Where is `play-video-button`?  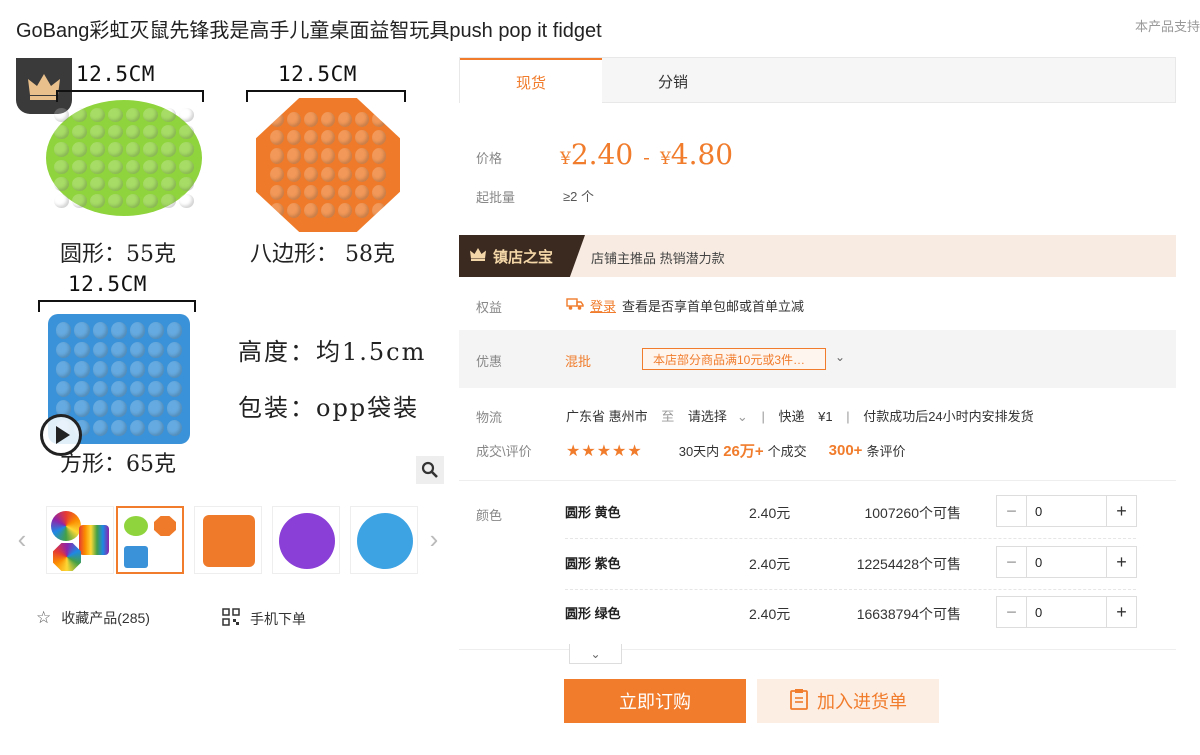
play-video-button is located at coordinates (61, 435).